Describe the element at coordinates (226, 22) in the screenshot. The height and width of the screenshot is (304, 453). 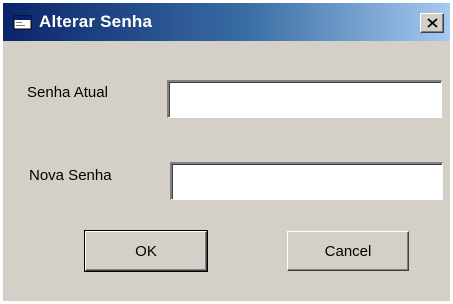
I see `title-bar: Alterar Senha` at that location.